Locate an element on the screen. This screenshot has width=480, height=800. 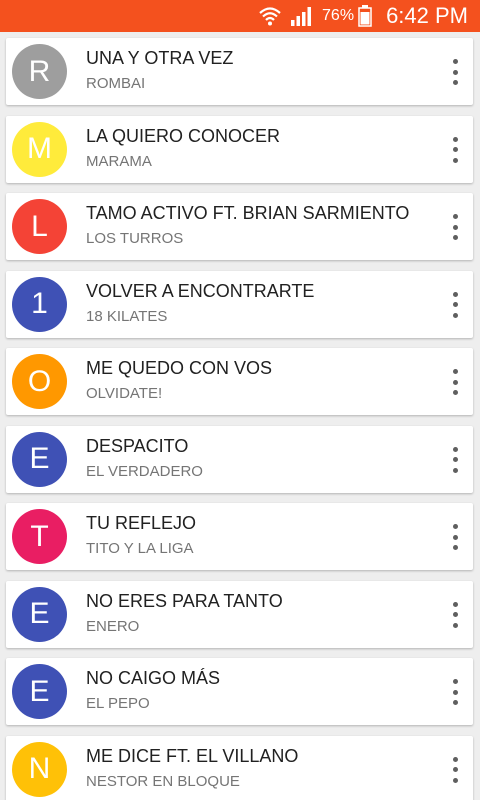
song-title: UNA Y OTRA VEZ is located at coordinates (160, 58).